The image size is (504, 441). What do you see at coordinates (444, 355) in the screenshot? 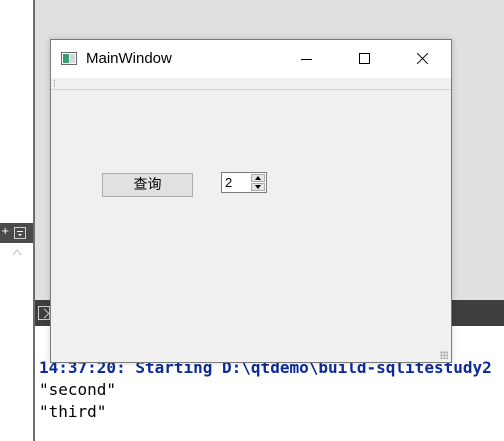
I see `size-grip-icon` at bounding box center [444, 355].